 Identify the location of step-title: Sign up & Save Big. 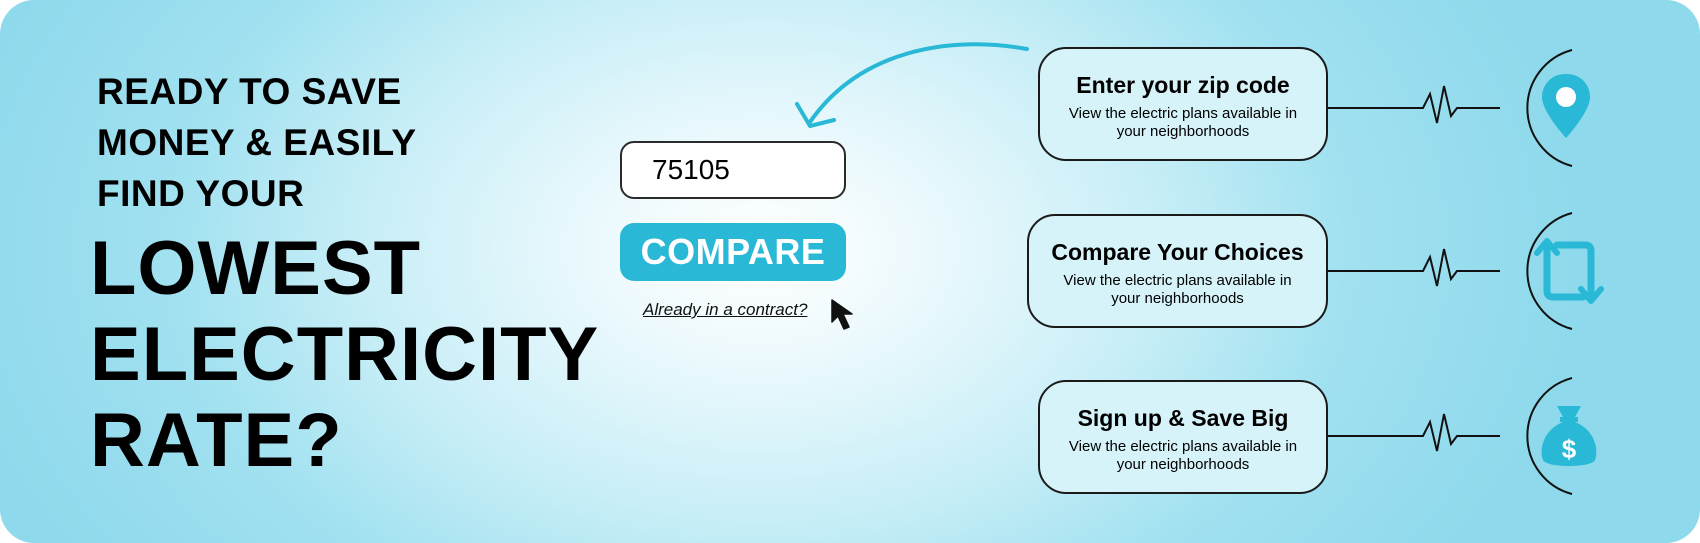
(1183, 418).